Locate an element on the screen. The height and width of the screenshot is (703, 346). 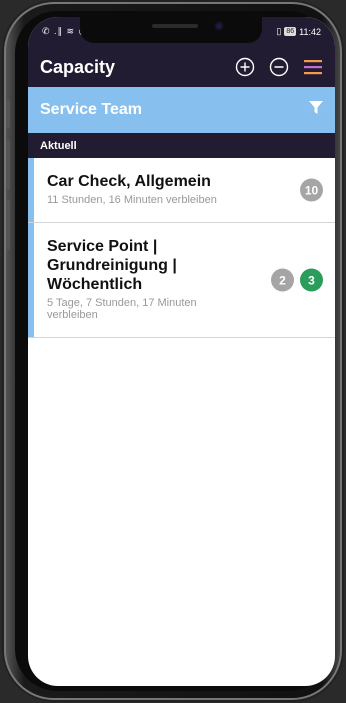
count-badge: 2 is located at coordinates (282, 280).